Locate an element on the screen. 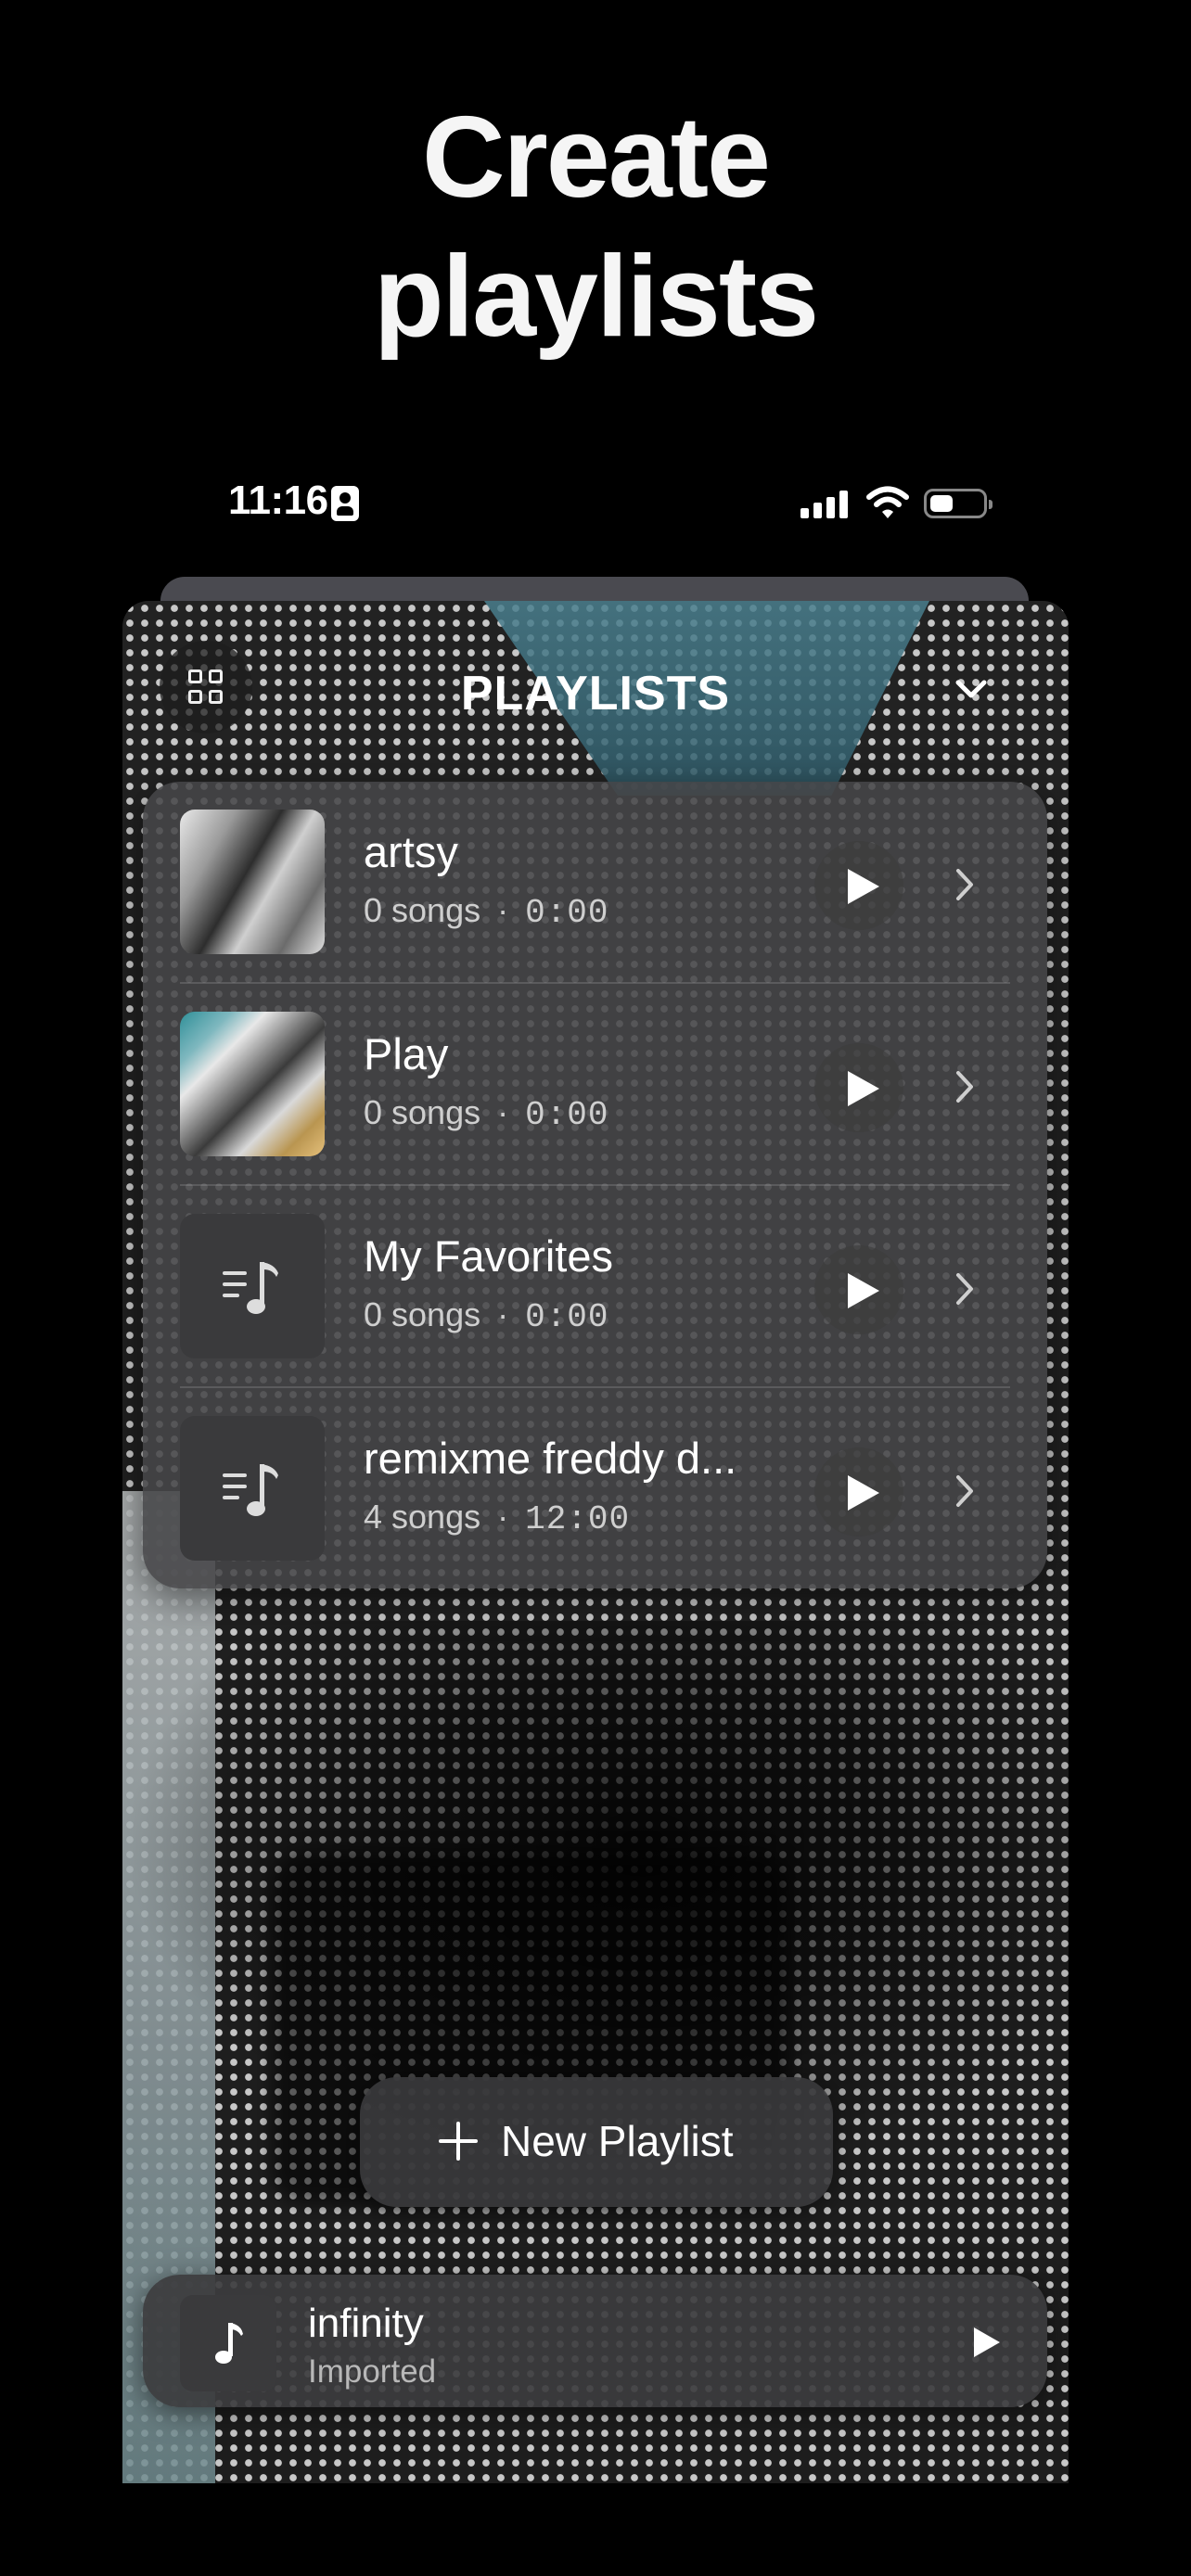 The height and width of the screenshot is (2576, 1191). chevron-down-icon is located at coordinates (971, 689).